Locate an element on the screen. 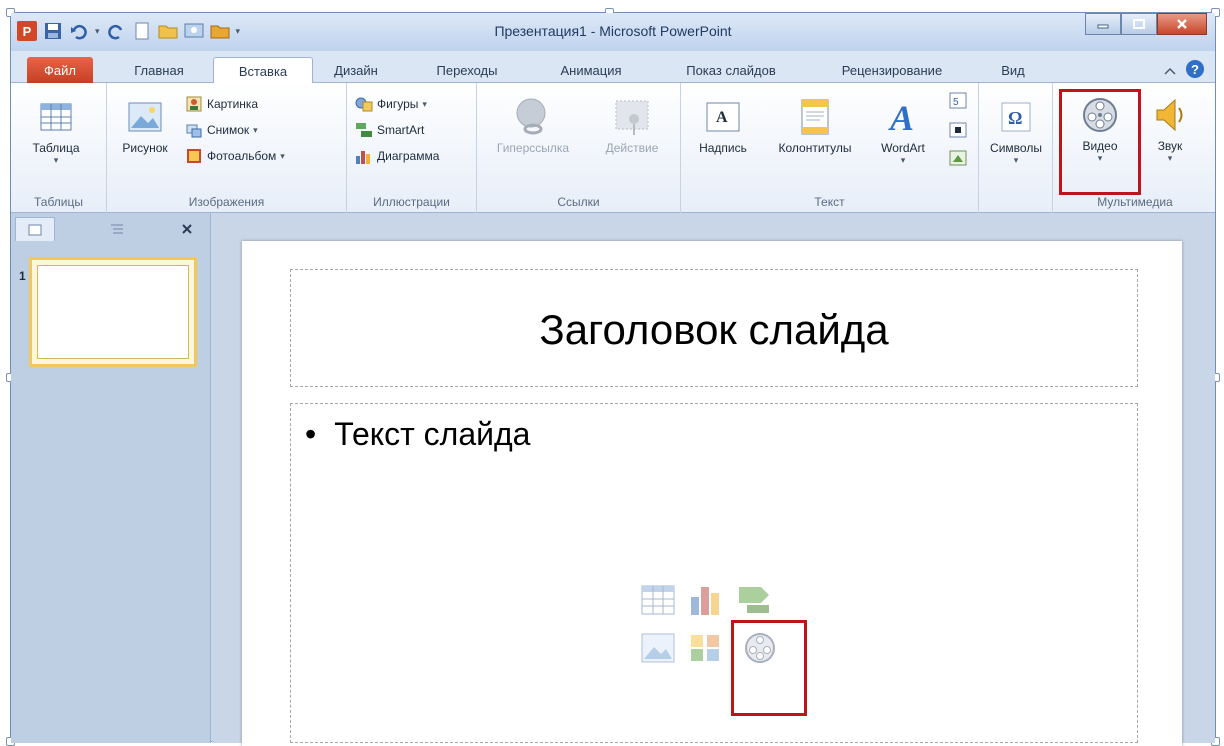 The height and width of the screenshot is (746, 1224). slide-thumbnail is located at coordinates (113, 312).